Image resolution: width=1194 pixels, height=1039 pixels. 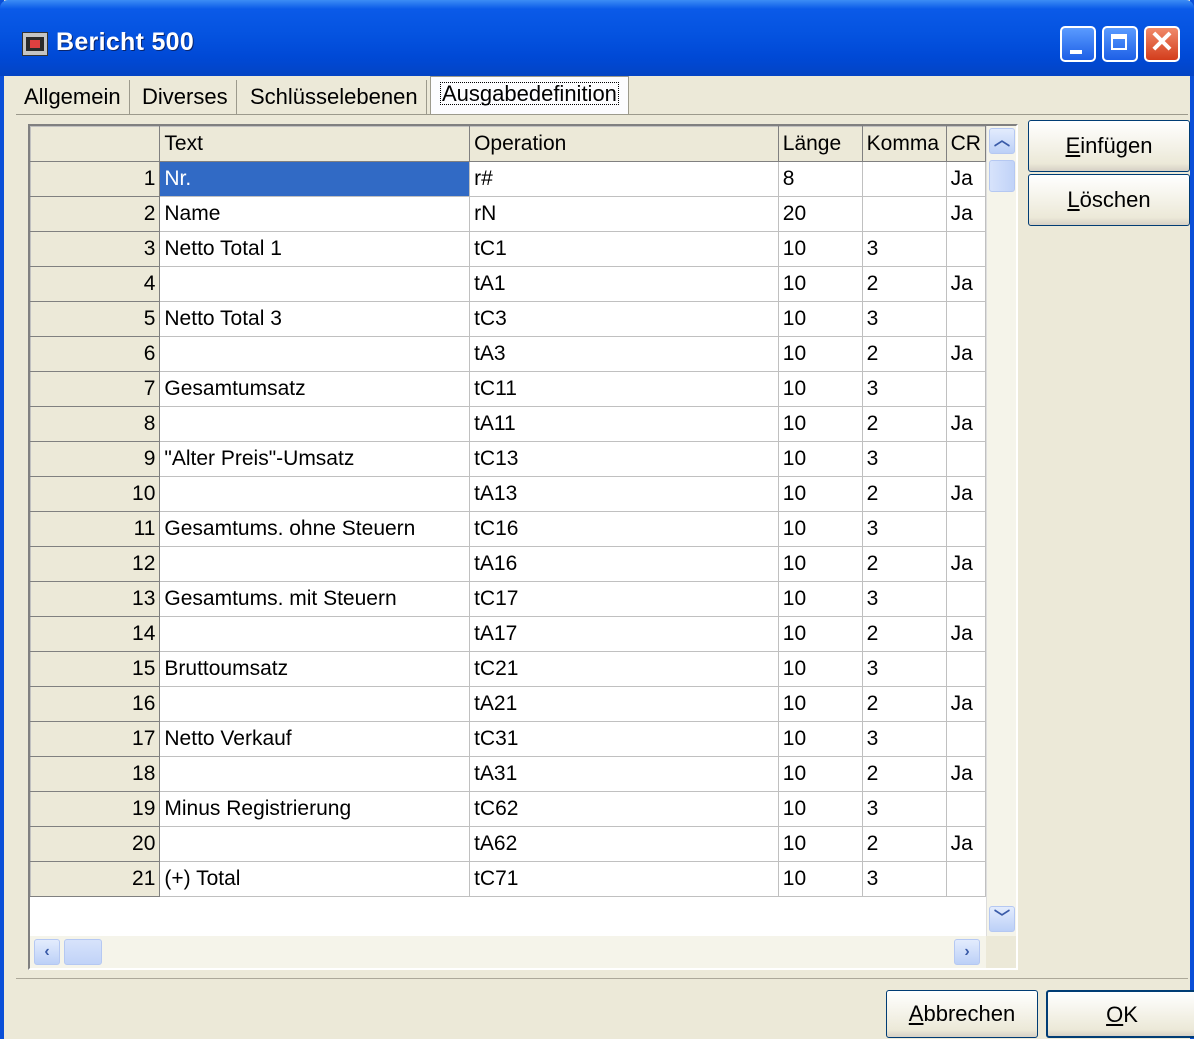 What do you see at coordinates (95, 599) in the screenshot?
I see `row-header: 13` at bounding box center [95, 599].